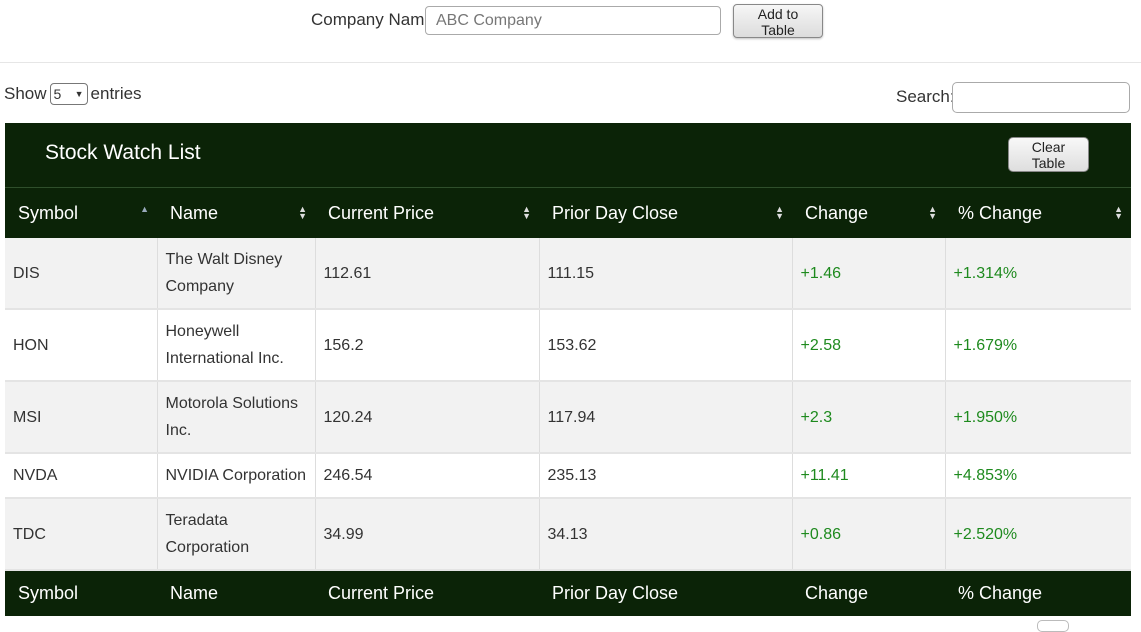 Image resolution: width=1141 pixels, height=632 pixels. I want to click on cell-prior: 111.15, so click(666, 274).